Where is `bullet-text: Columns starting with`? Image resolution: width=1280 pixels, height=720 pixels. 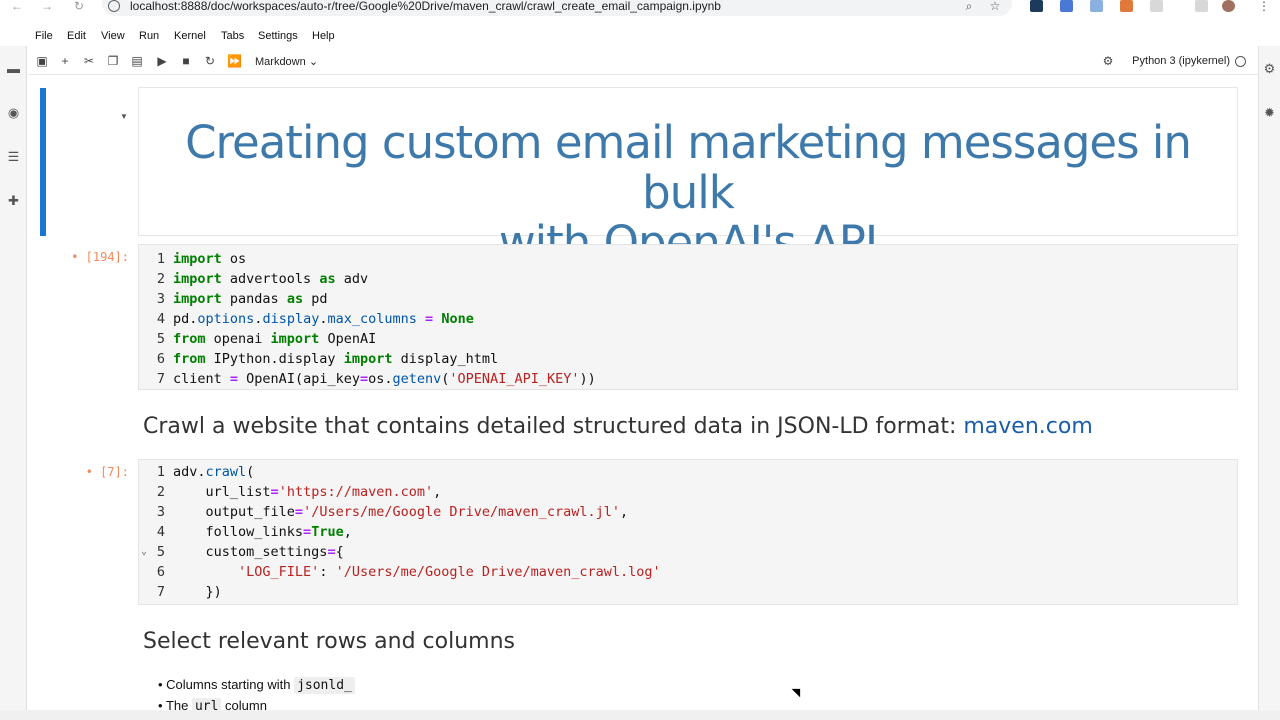
bullet-text: Columns starting with is located at coordinates (230, 684).